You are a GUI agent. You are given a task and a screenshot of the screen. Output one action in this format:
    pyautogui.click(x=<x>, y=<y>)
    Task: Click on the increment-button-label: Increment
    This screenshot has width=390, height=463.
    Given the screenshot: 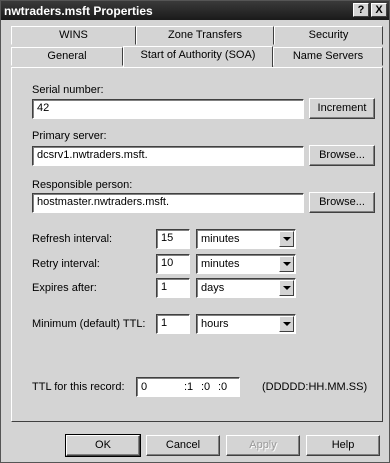 What is the action you would take?
    pyautogui.click(x=342, y=108)
    